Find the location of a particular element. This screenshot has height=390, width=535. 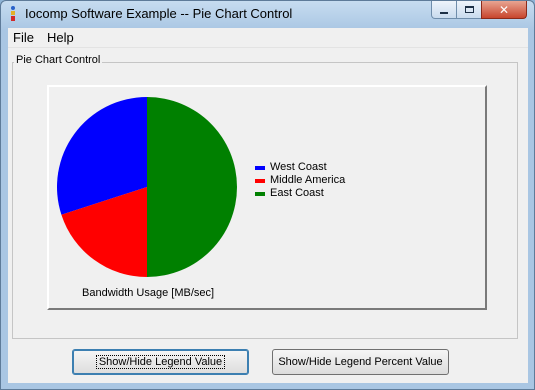

minimize-button is located at coordinates (444, 10).